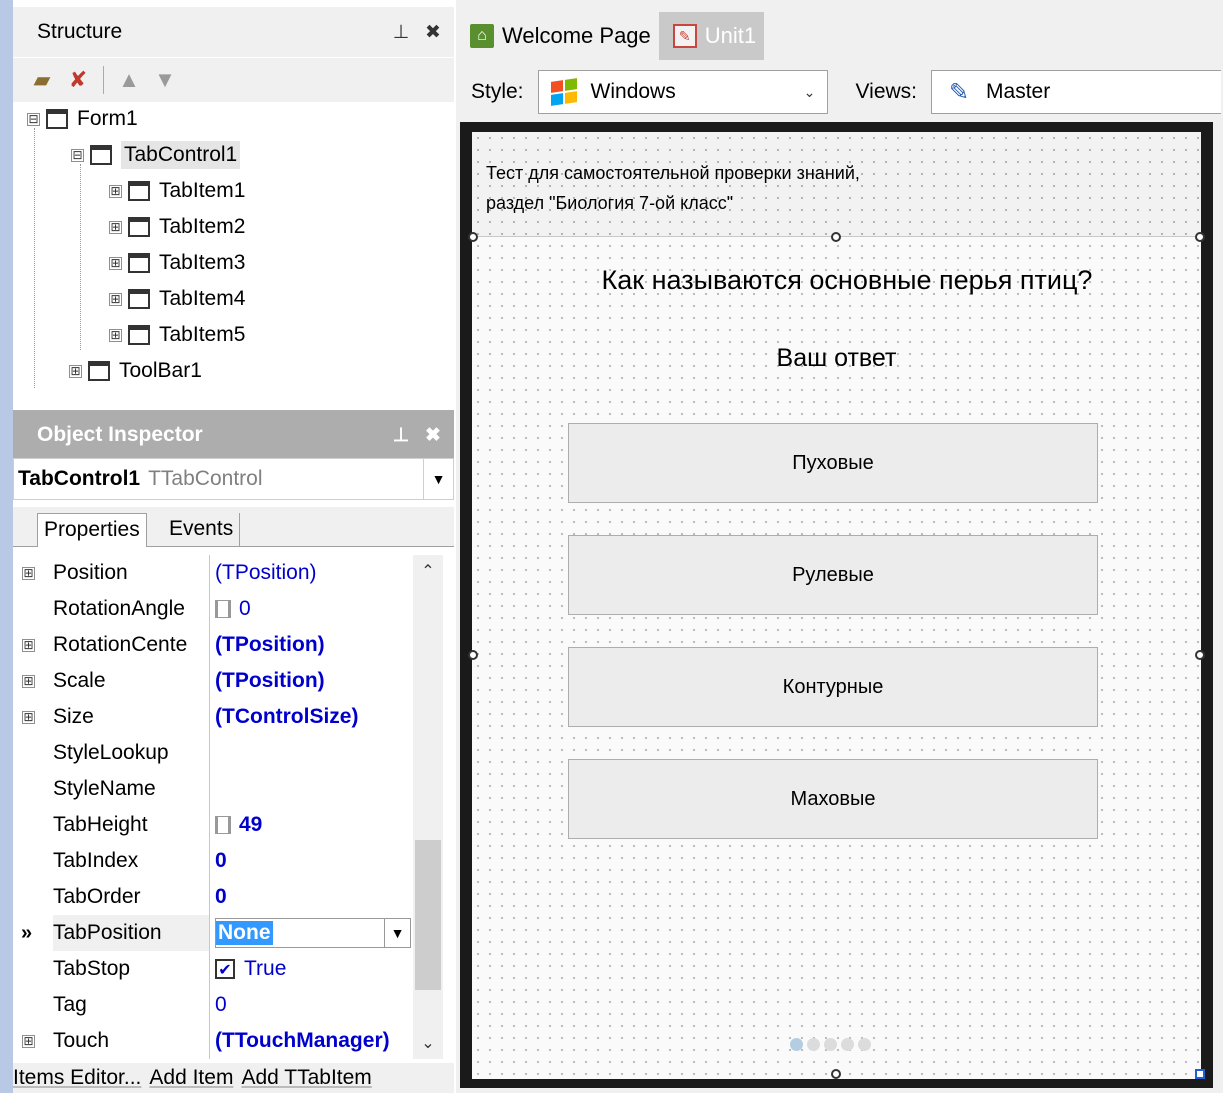  Describe the element at coordinates (233, 479) in the screenshot. I see `component-selector: TabControl1 TTabControl ▼` at that location.